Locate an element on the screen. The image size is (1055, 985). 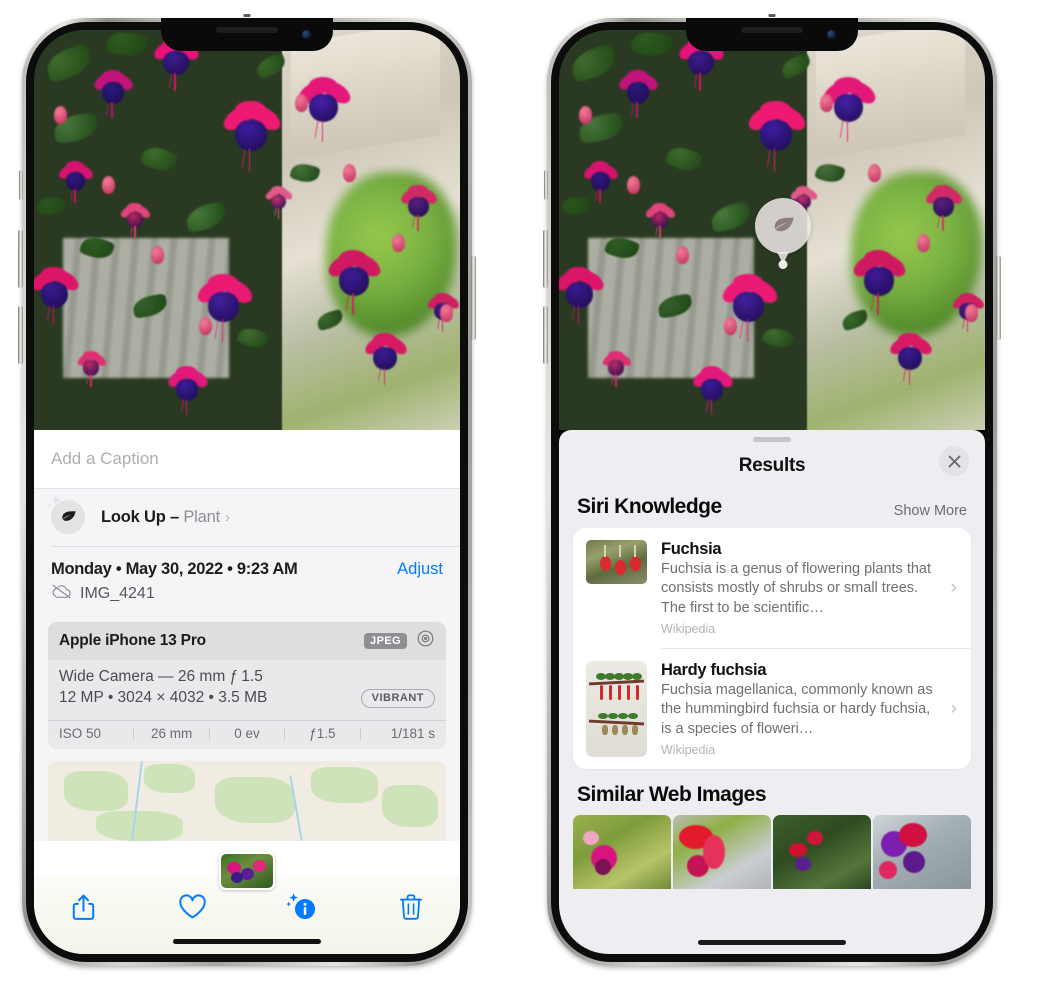
location-map is located at coordinates (247, 801).